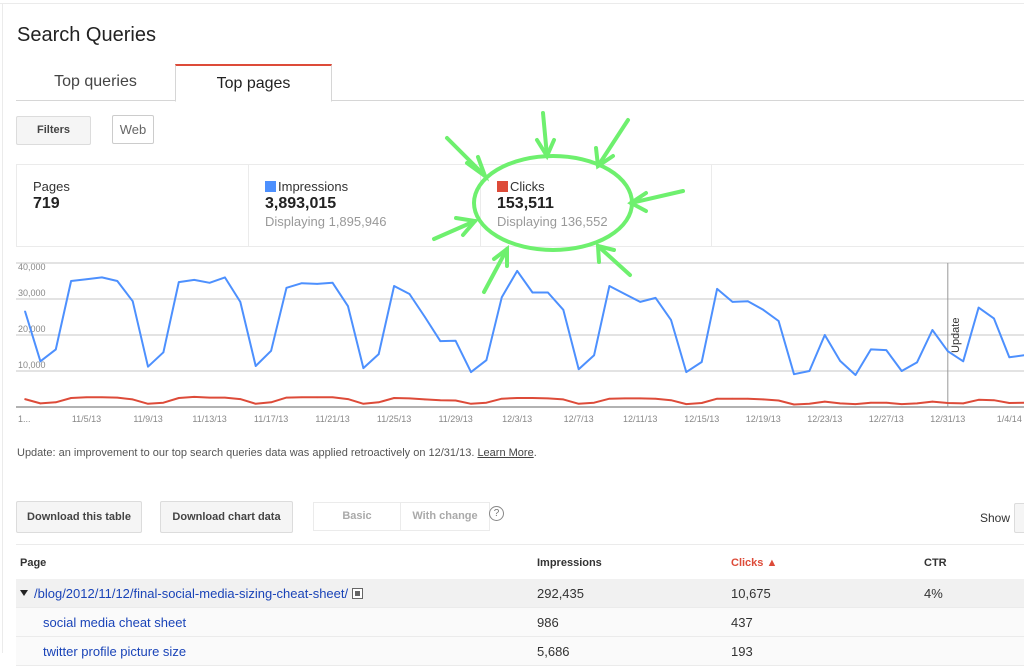 This screenshot has width=1024, height=666. Describe the element at coordinates (505, 453) in the screenshot. I see `learn-more-link: Learn More` at that location.